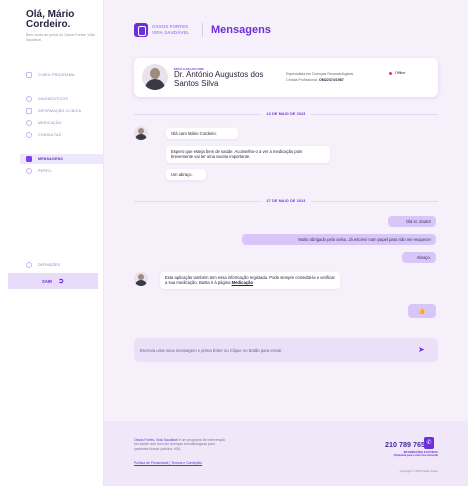 The image size is (468, 486). I want to click on sidebar-item-perfil: PERFIL, so click(39, 171).